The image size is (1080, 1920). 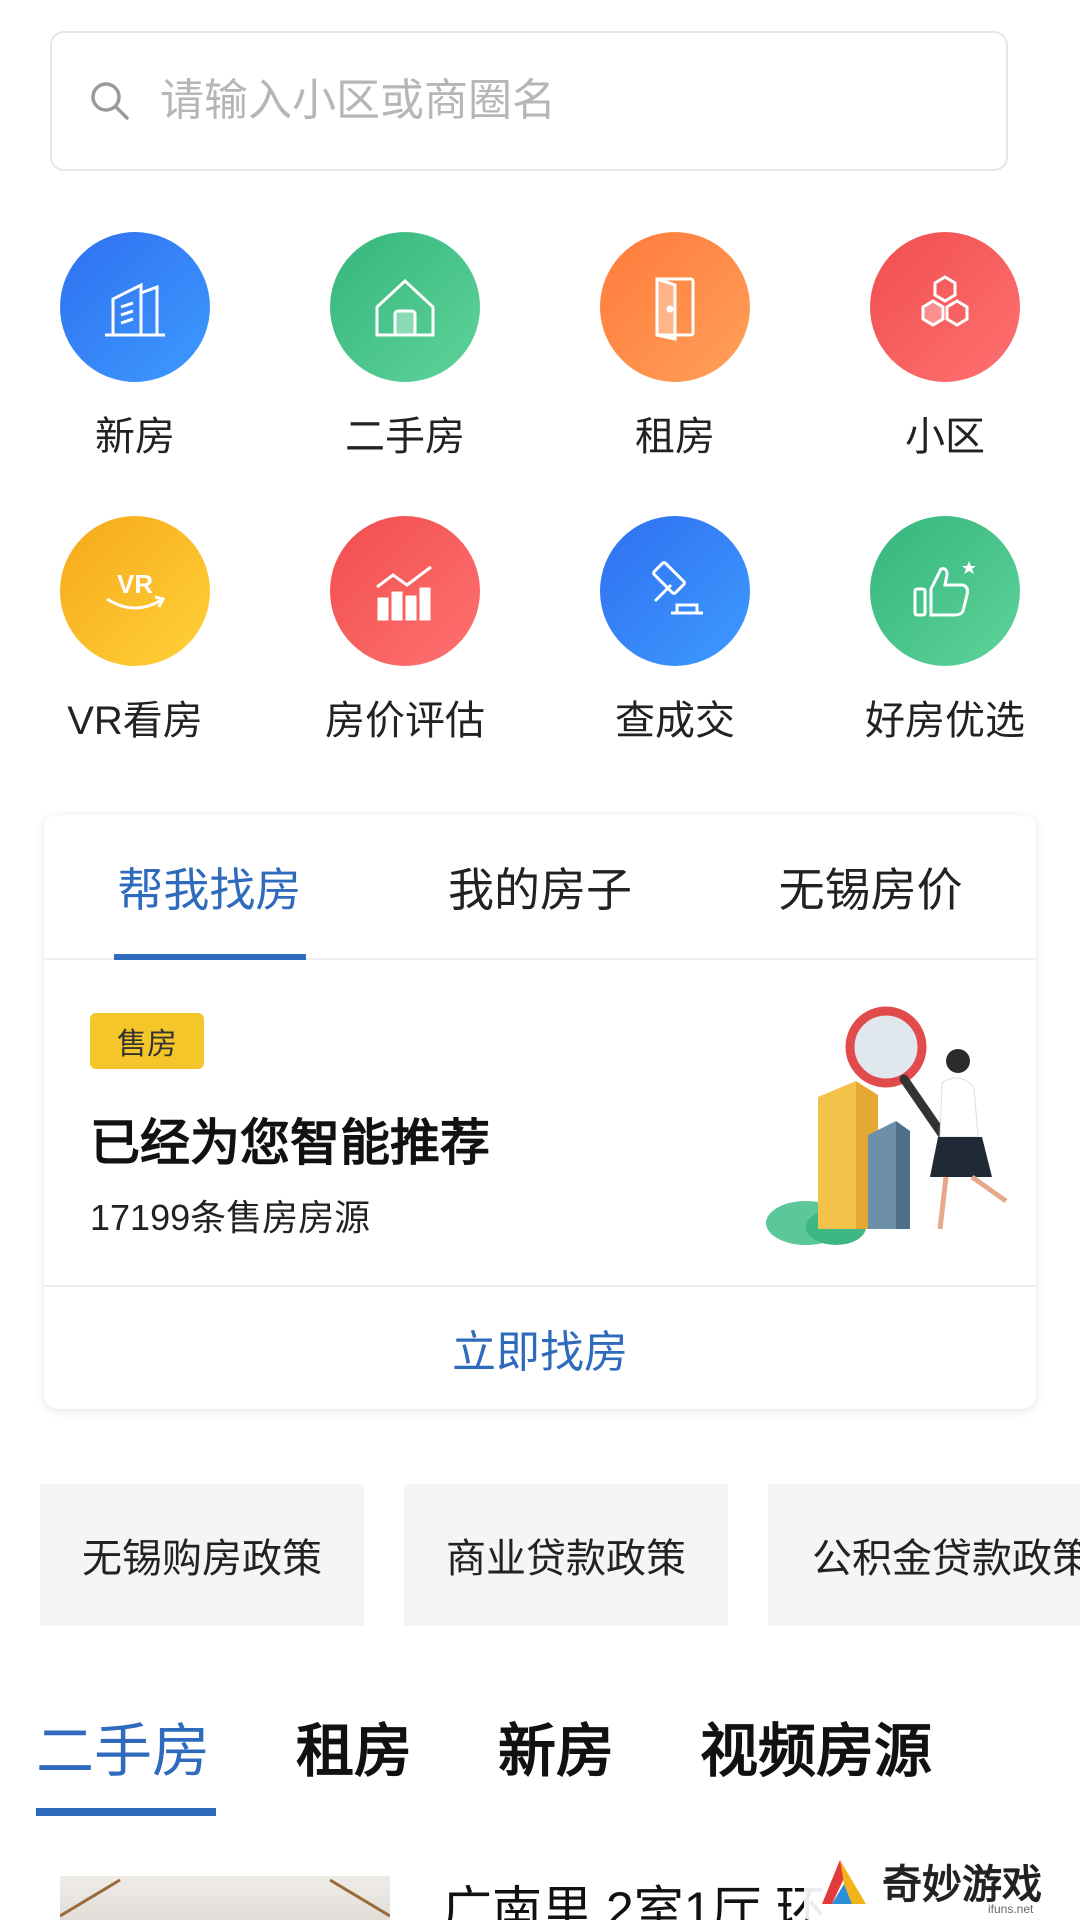 I want to click on feature-label: 二手房, so click(x=405, y=437).